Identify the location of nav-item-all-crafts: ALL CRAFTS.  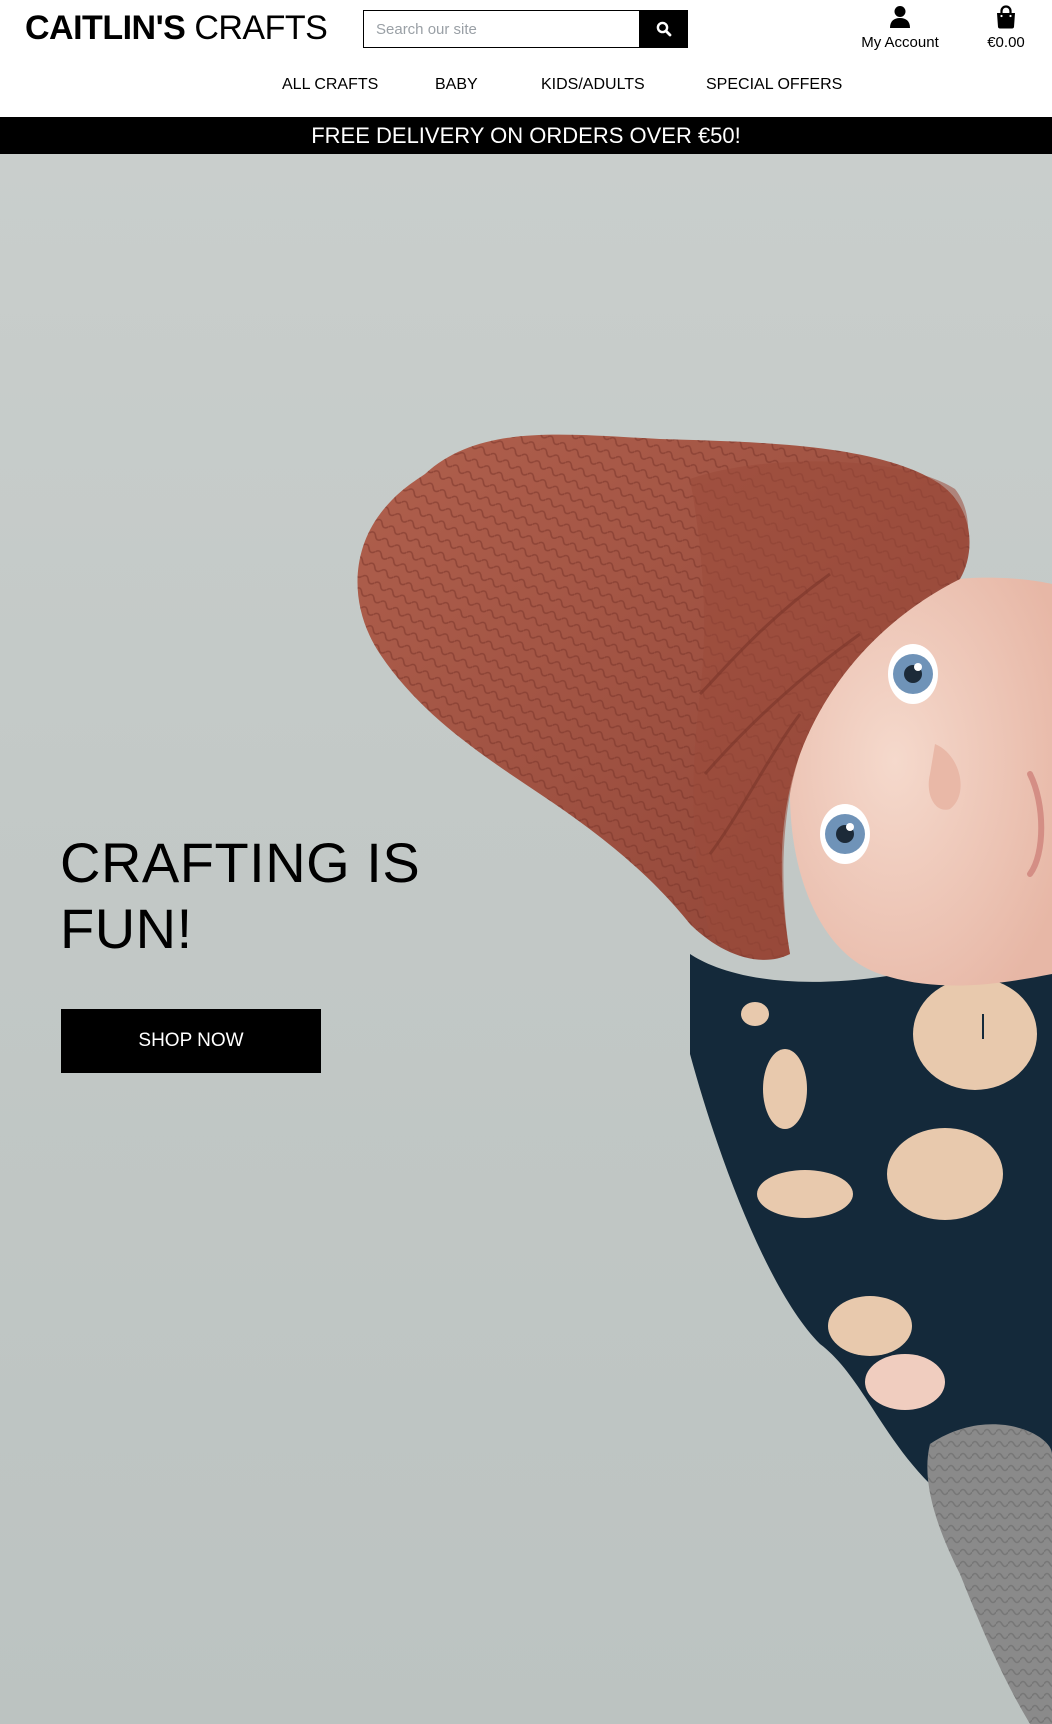
(330, 85).